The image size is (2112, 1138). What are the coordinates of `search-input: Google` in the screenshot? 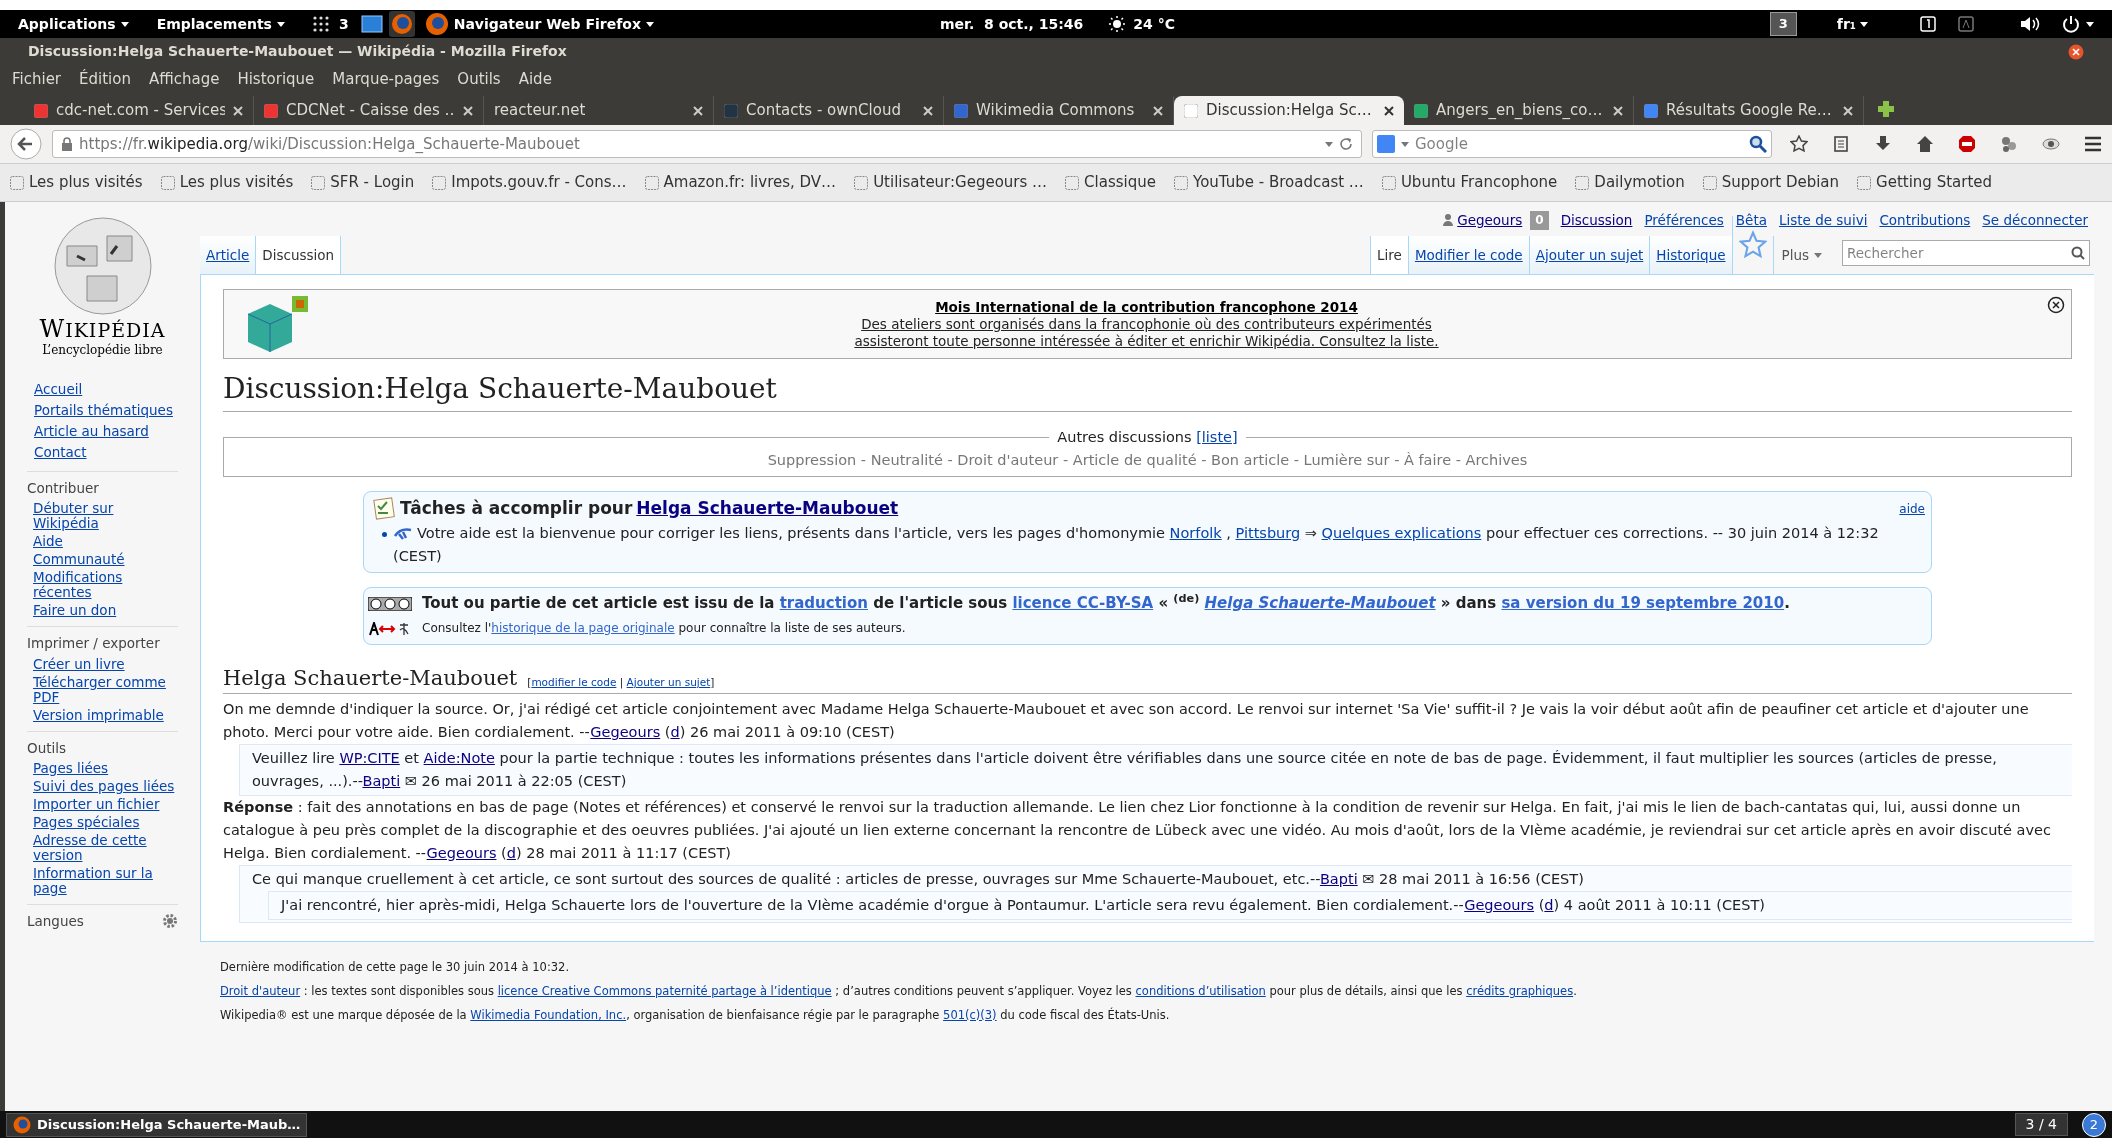 It's located at (1579, 144).